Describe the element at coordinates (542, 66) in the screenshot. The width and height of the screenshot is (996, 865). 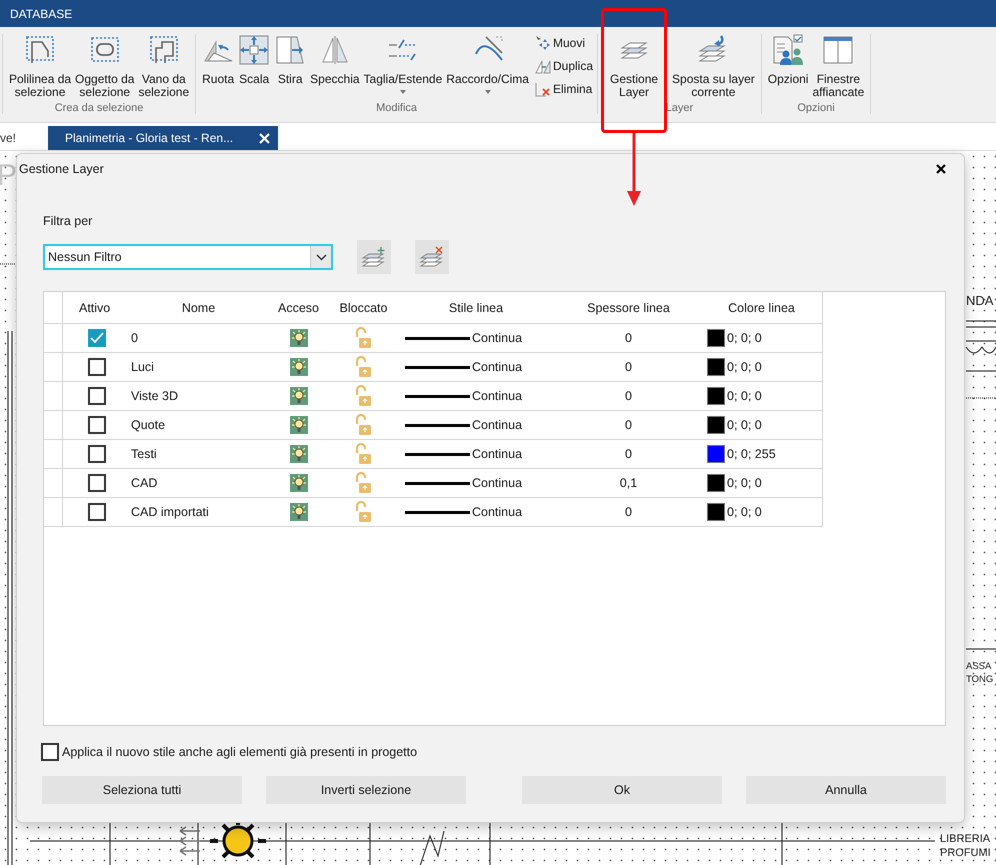
I see `copy-icon` at that location.